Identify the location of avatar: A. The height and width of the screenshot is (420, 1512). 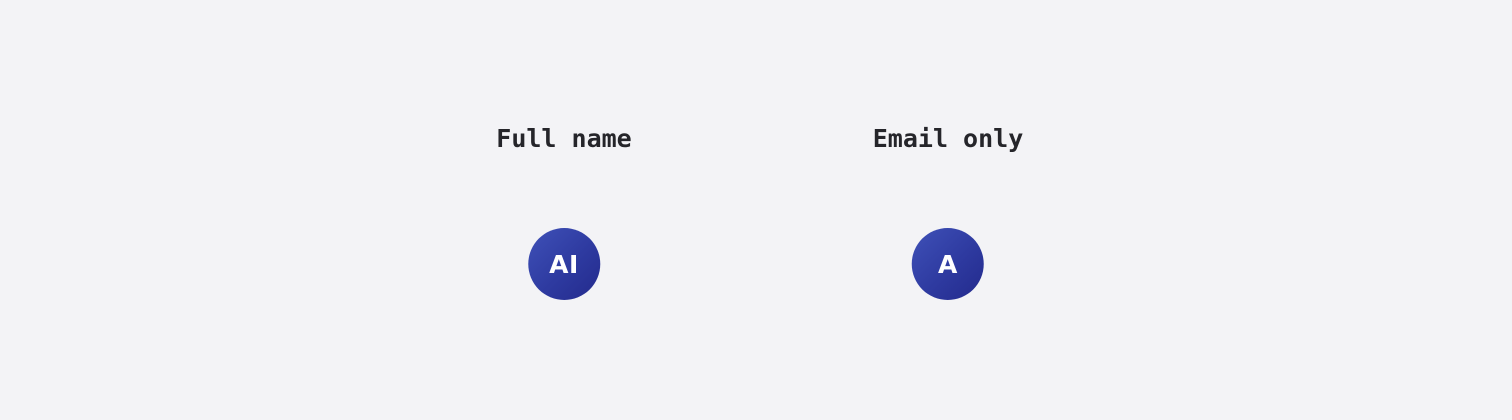
(947, 264).